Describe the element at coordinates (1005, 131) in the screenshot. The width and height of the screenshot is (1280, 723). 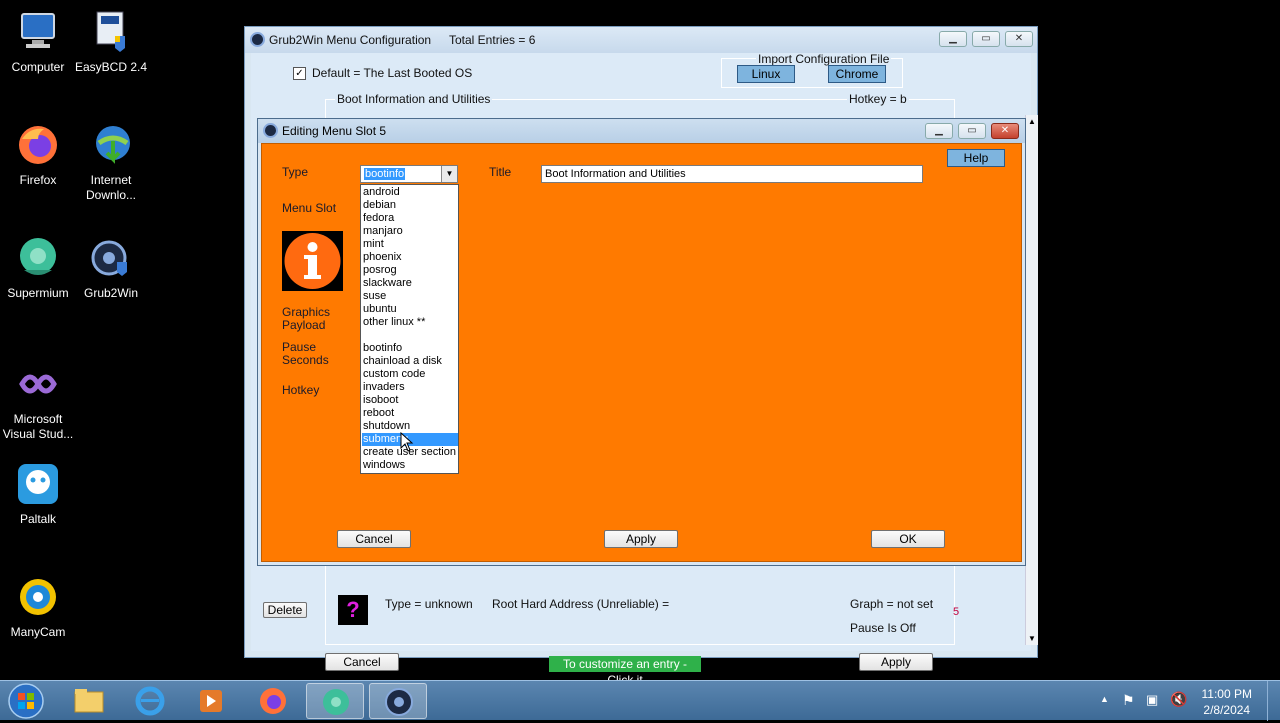
I see `dialog-close-button: ✕` at that location.